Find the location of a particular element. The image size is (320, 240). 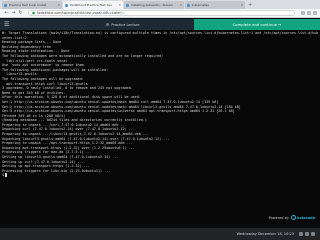

tab-title: Practice Test Sudo Install is located at coordinates (28, 5).